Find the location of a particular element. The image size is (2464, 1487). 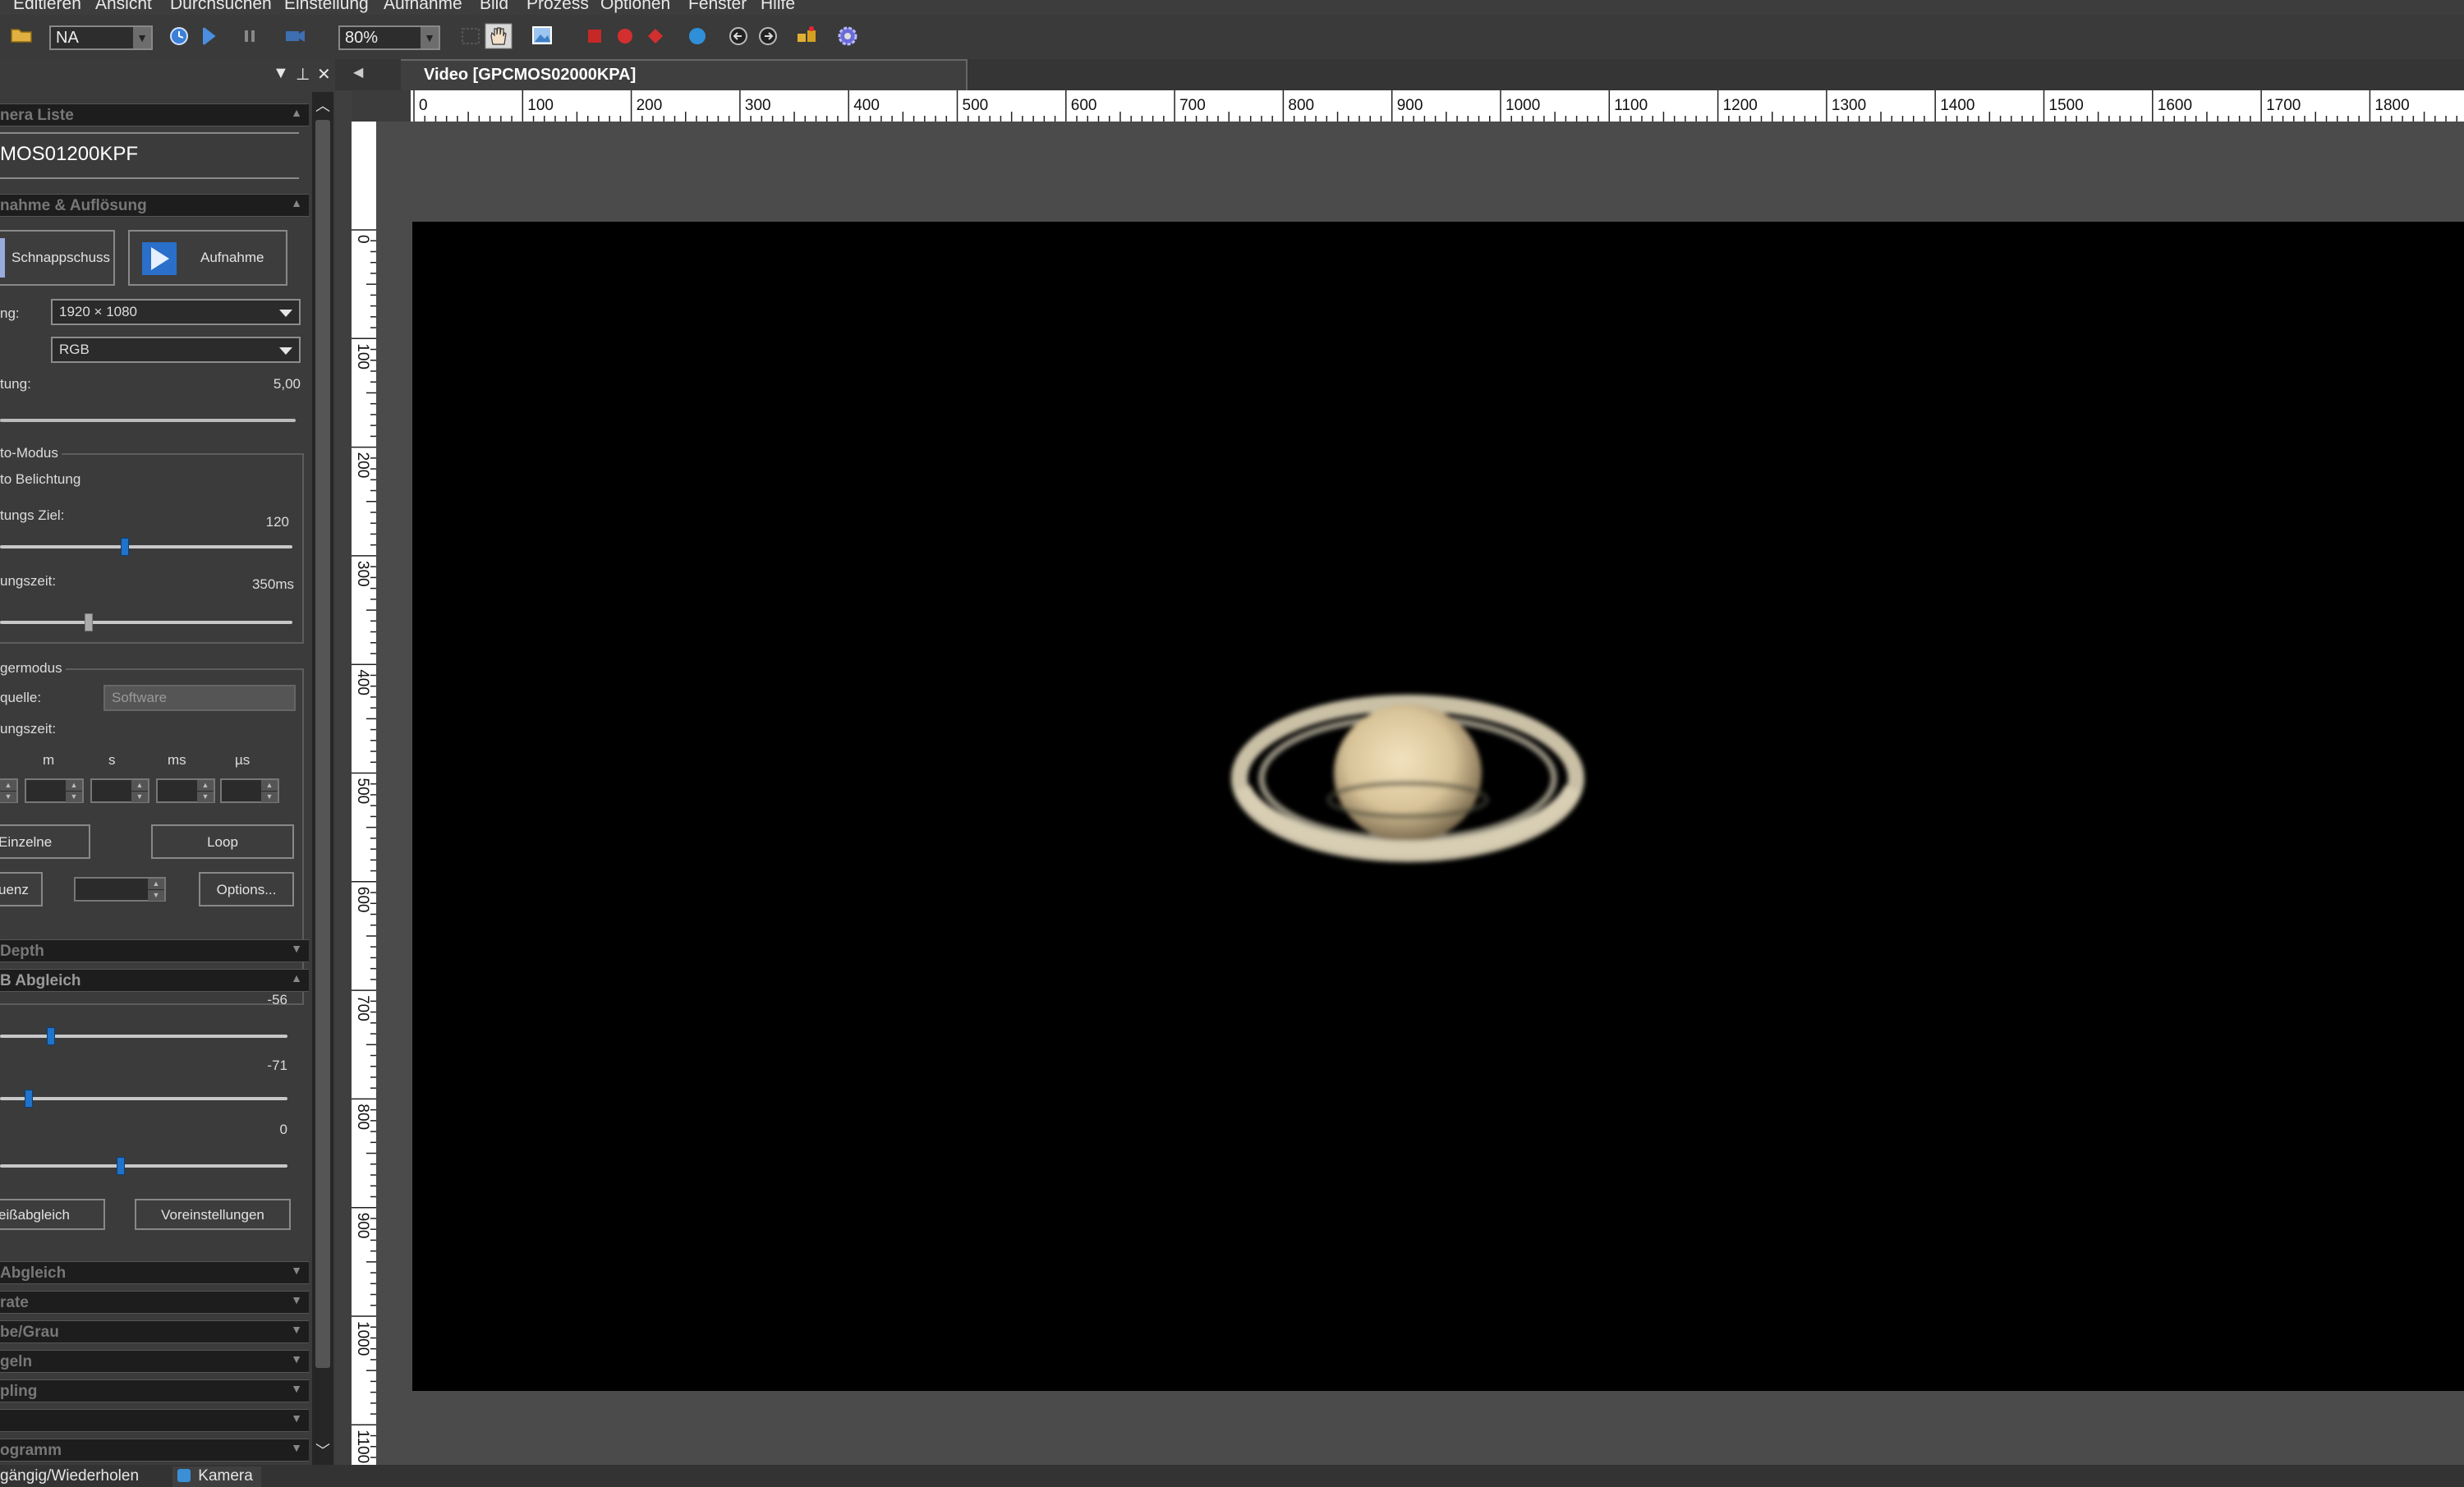

rotate-left-icon is located at coordinates (738, 36).